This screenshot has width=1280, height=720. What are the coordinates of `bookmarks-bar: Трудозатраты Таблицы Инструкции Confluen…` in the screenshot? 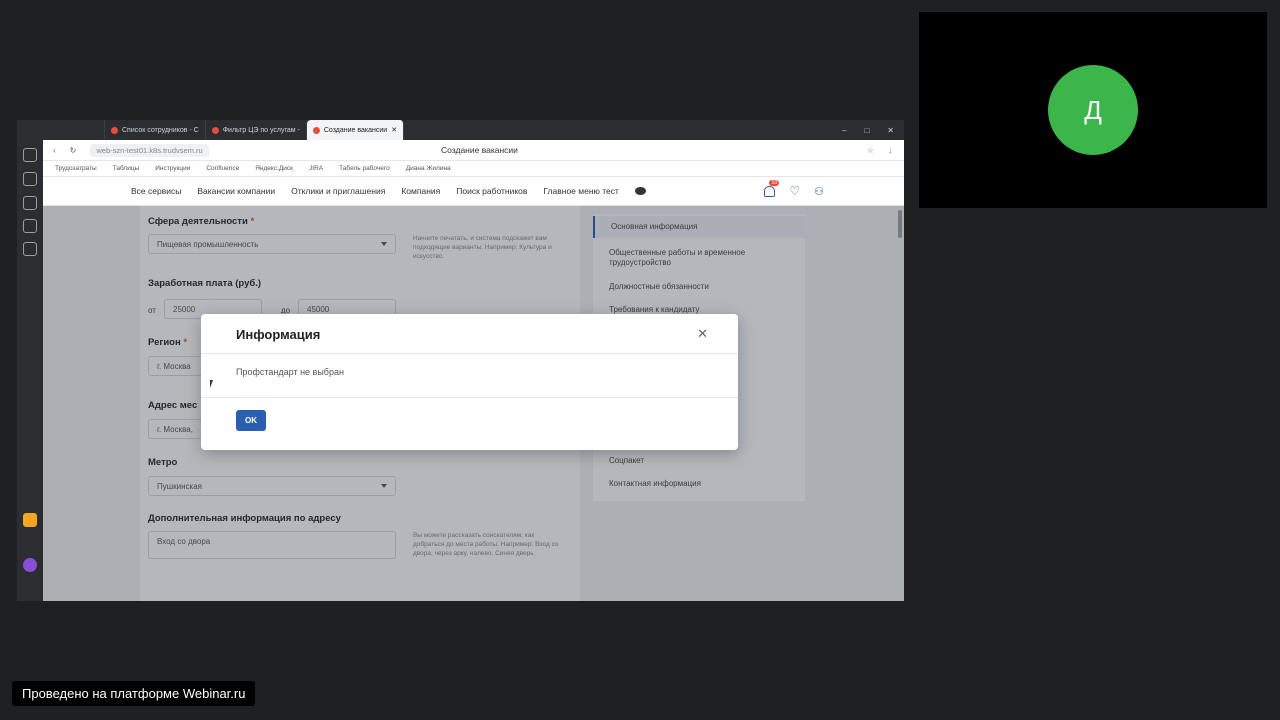 It's located at (473, 169).